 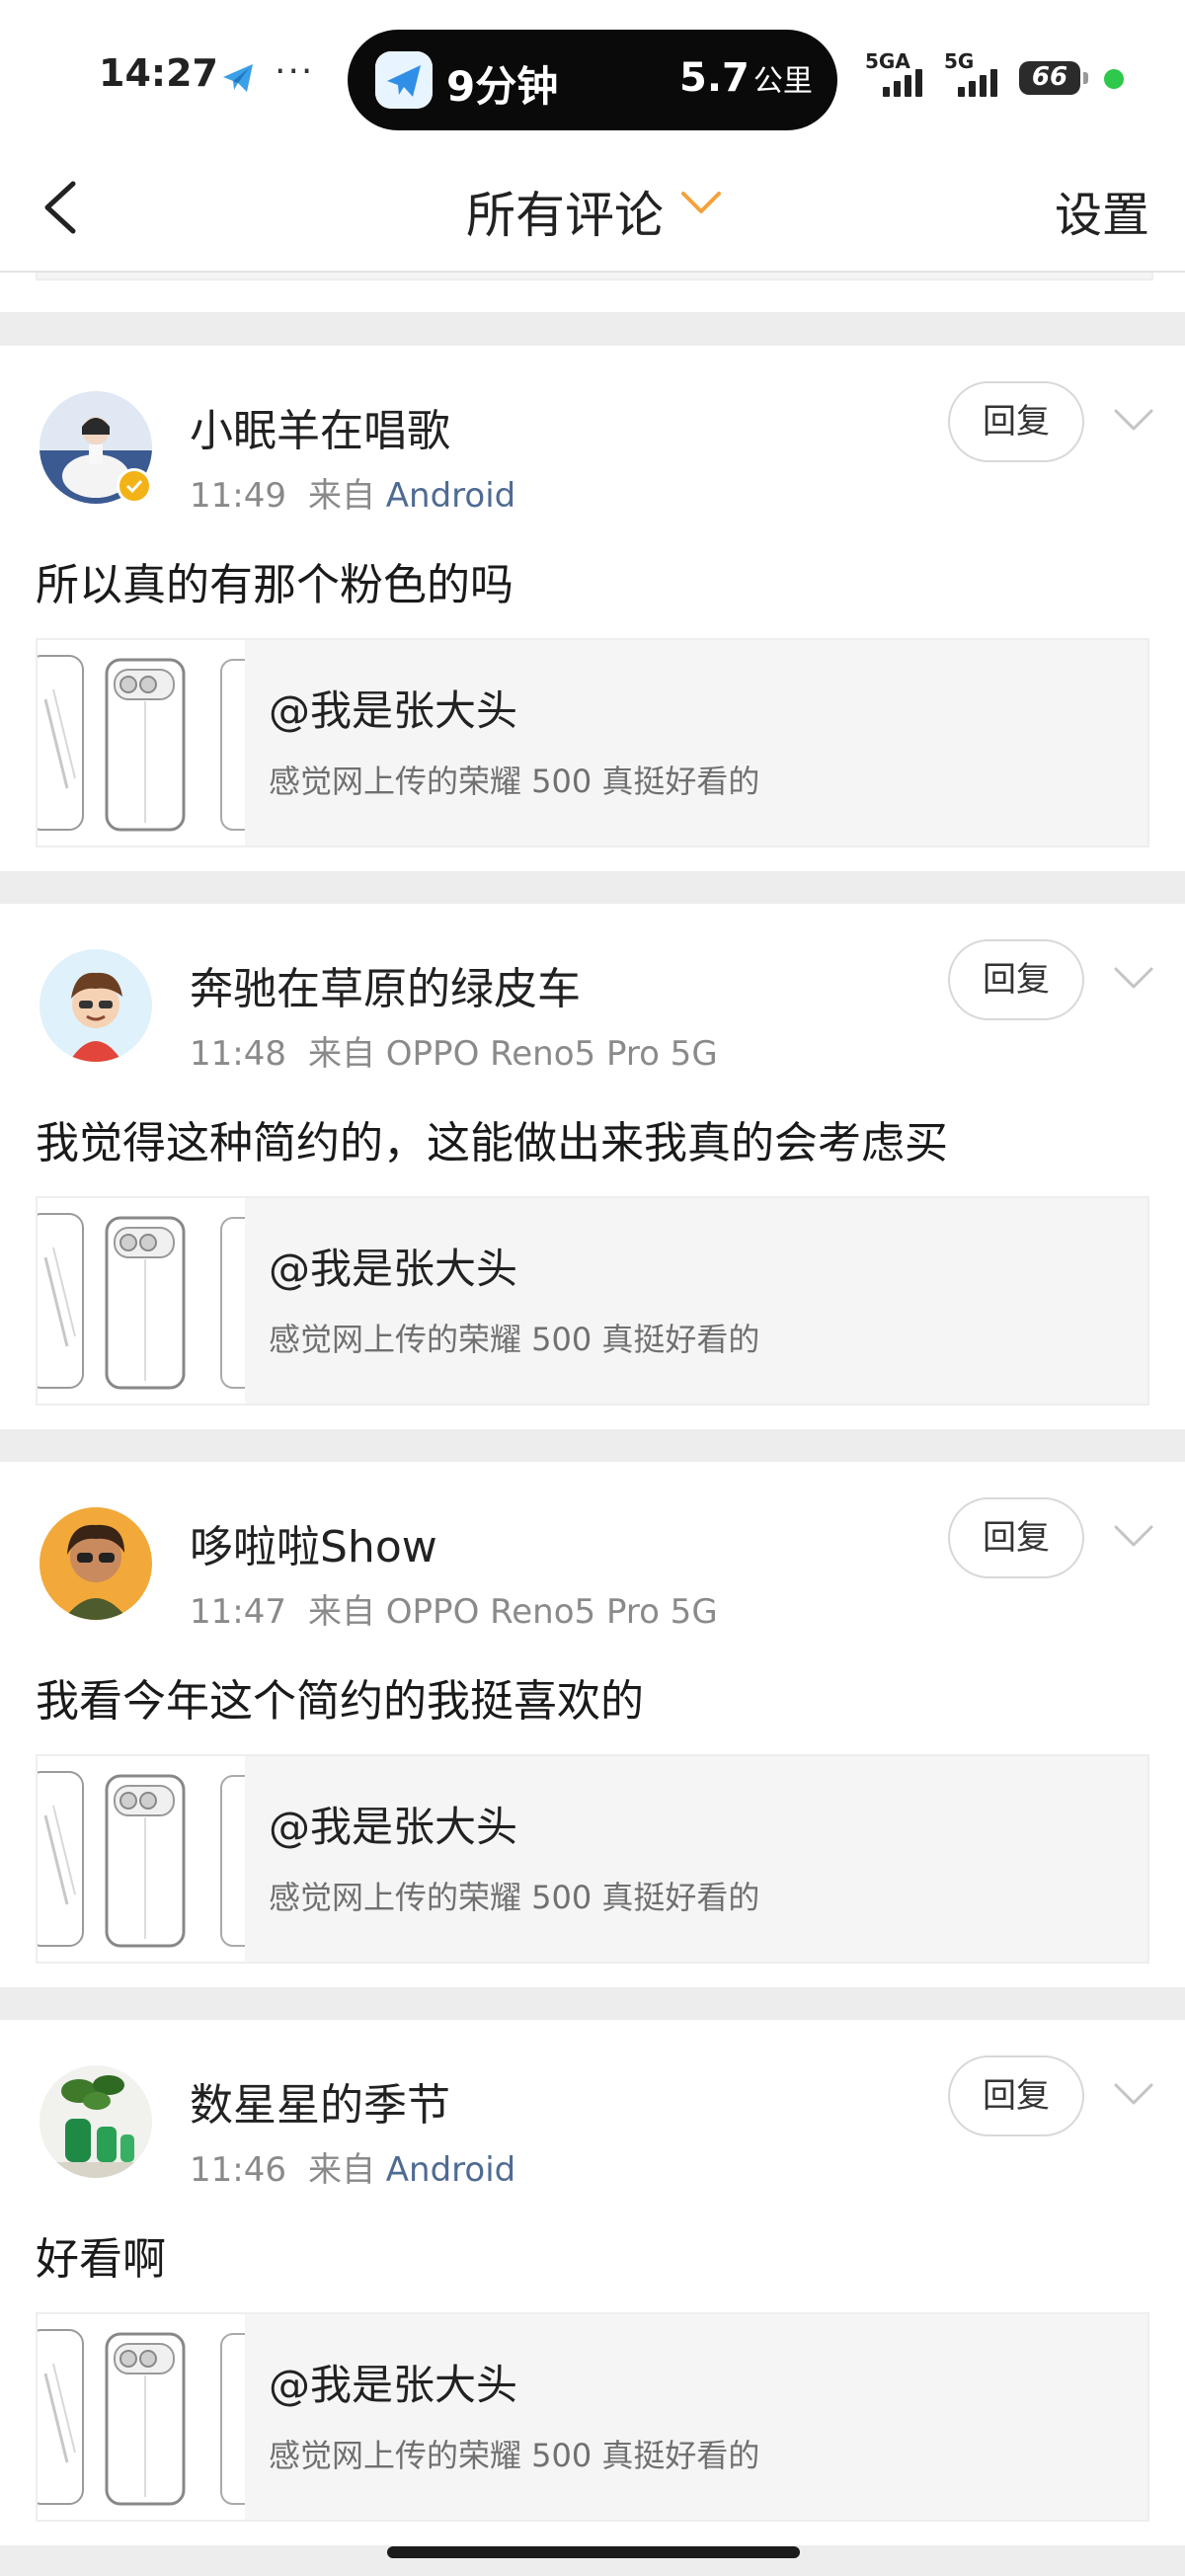 What do you see at coordinates (783, 81) in the screenshot?
I see `distance-unit: 公里` at bounding box center [783, 81].